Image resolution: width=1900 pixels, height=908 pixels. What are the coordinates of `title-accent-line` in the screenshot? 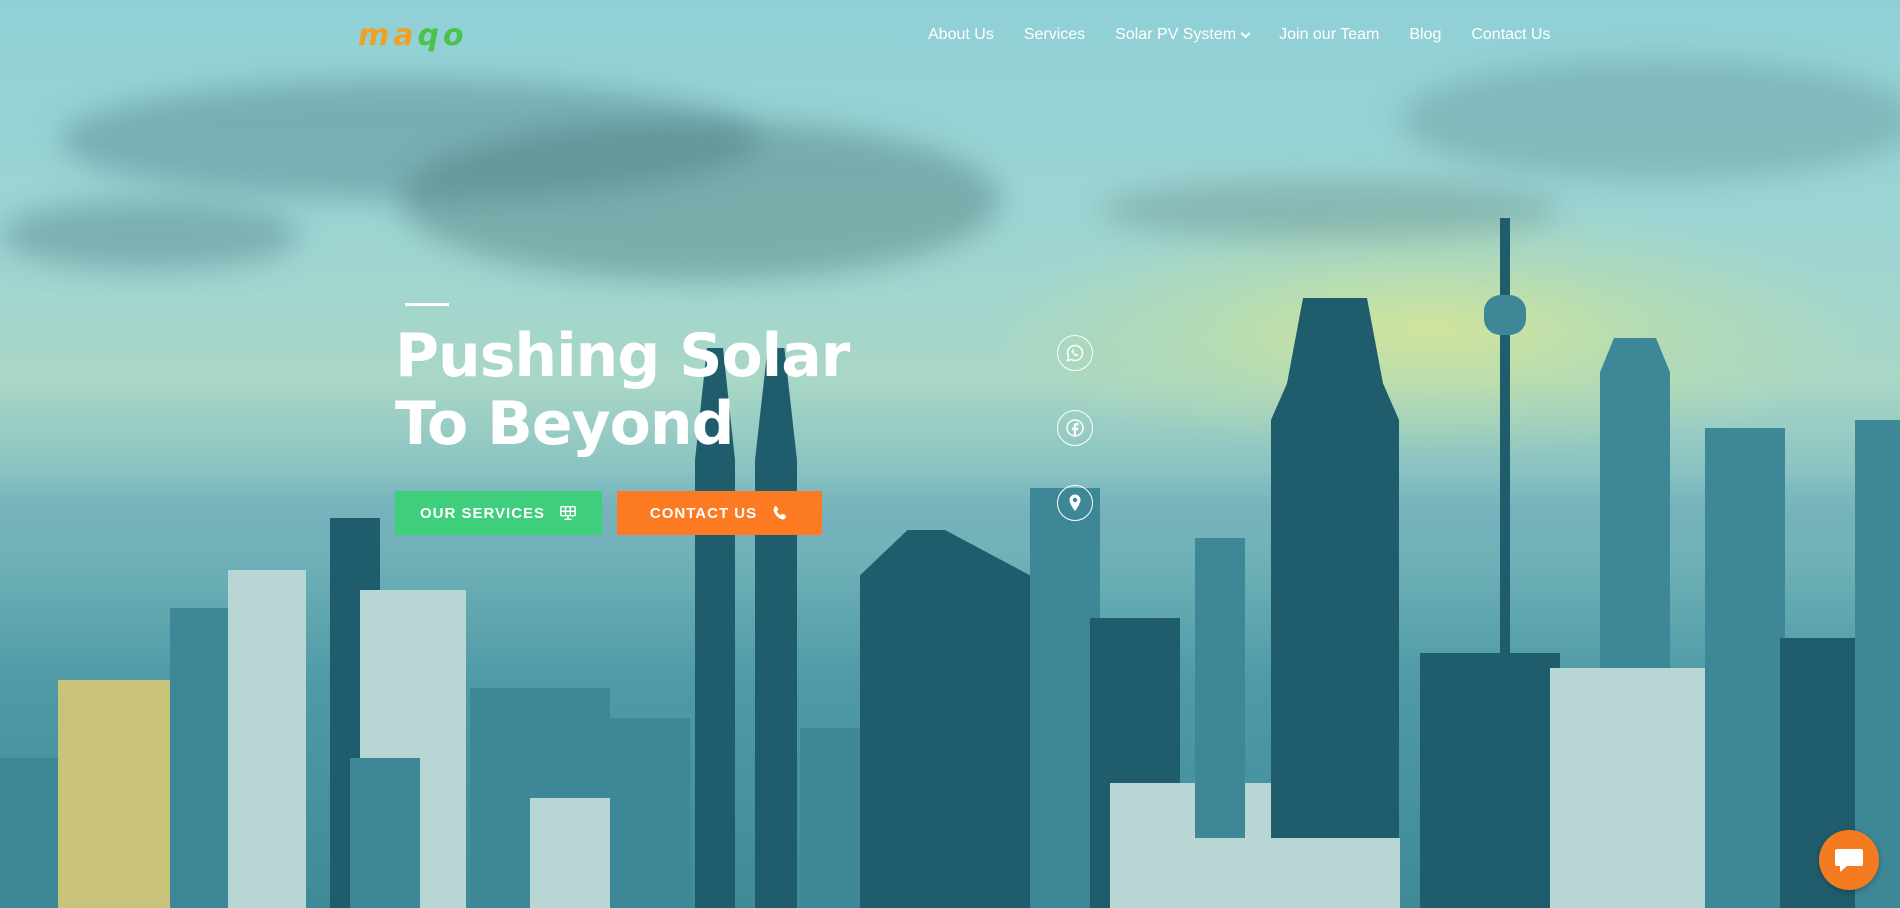 It's located at (427, 304).